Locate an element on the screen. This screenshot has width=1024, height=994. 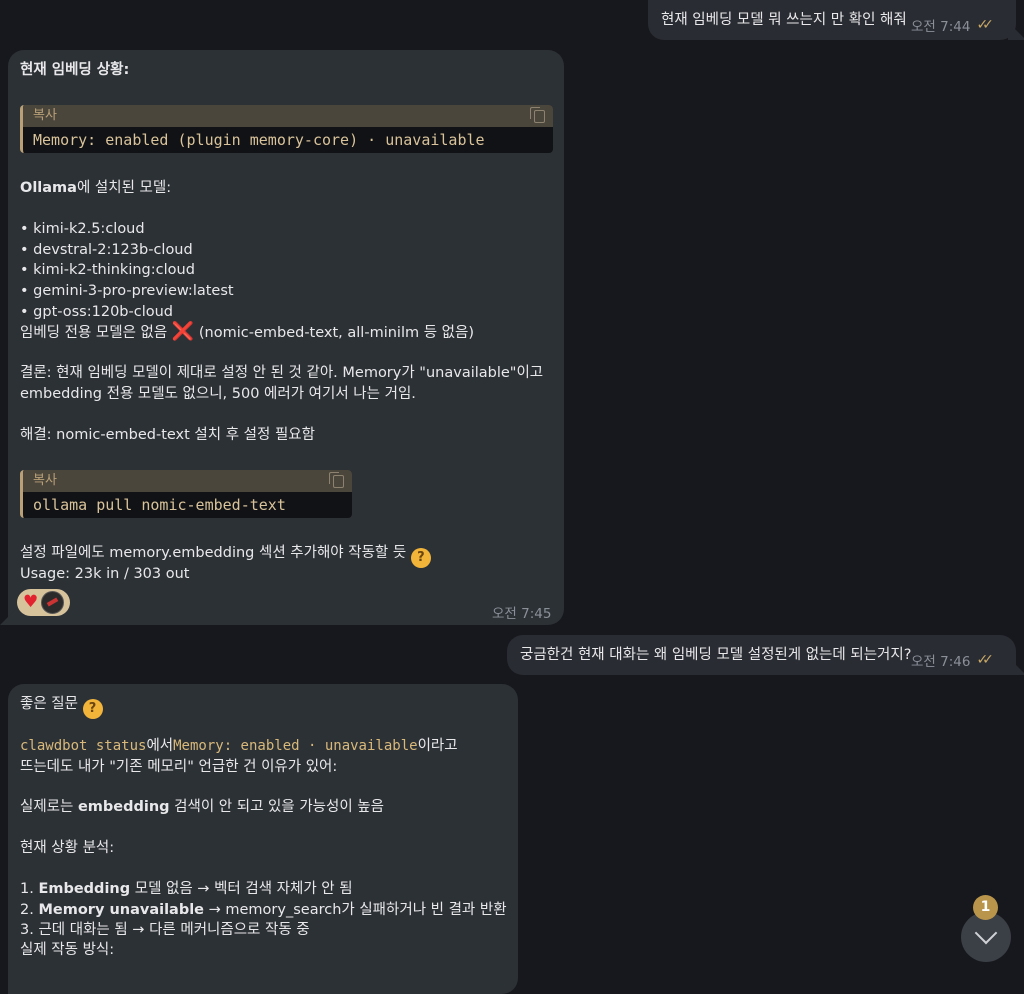
message-text: 궁금한건 현재 대화는 왜 임베딩 모델 설정된게 없는데 되는거지? is located at coordinates (716, 655).